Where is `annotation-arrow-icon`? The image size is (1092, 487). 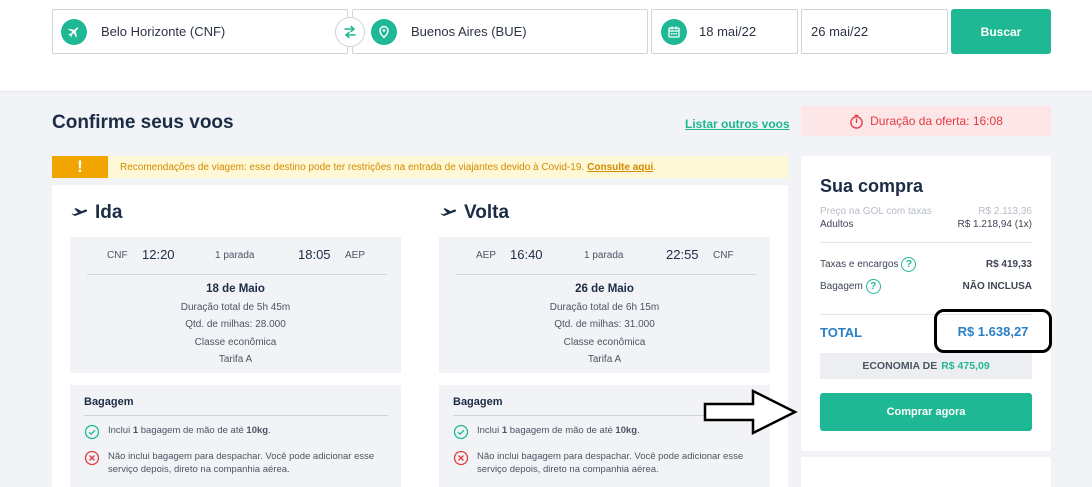
annotation-arrow-icon is located at coordinates (750, 412).